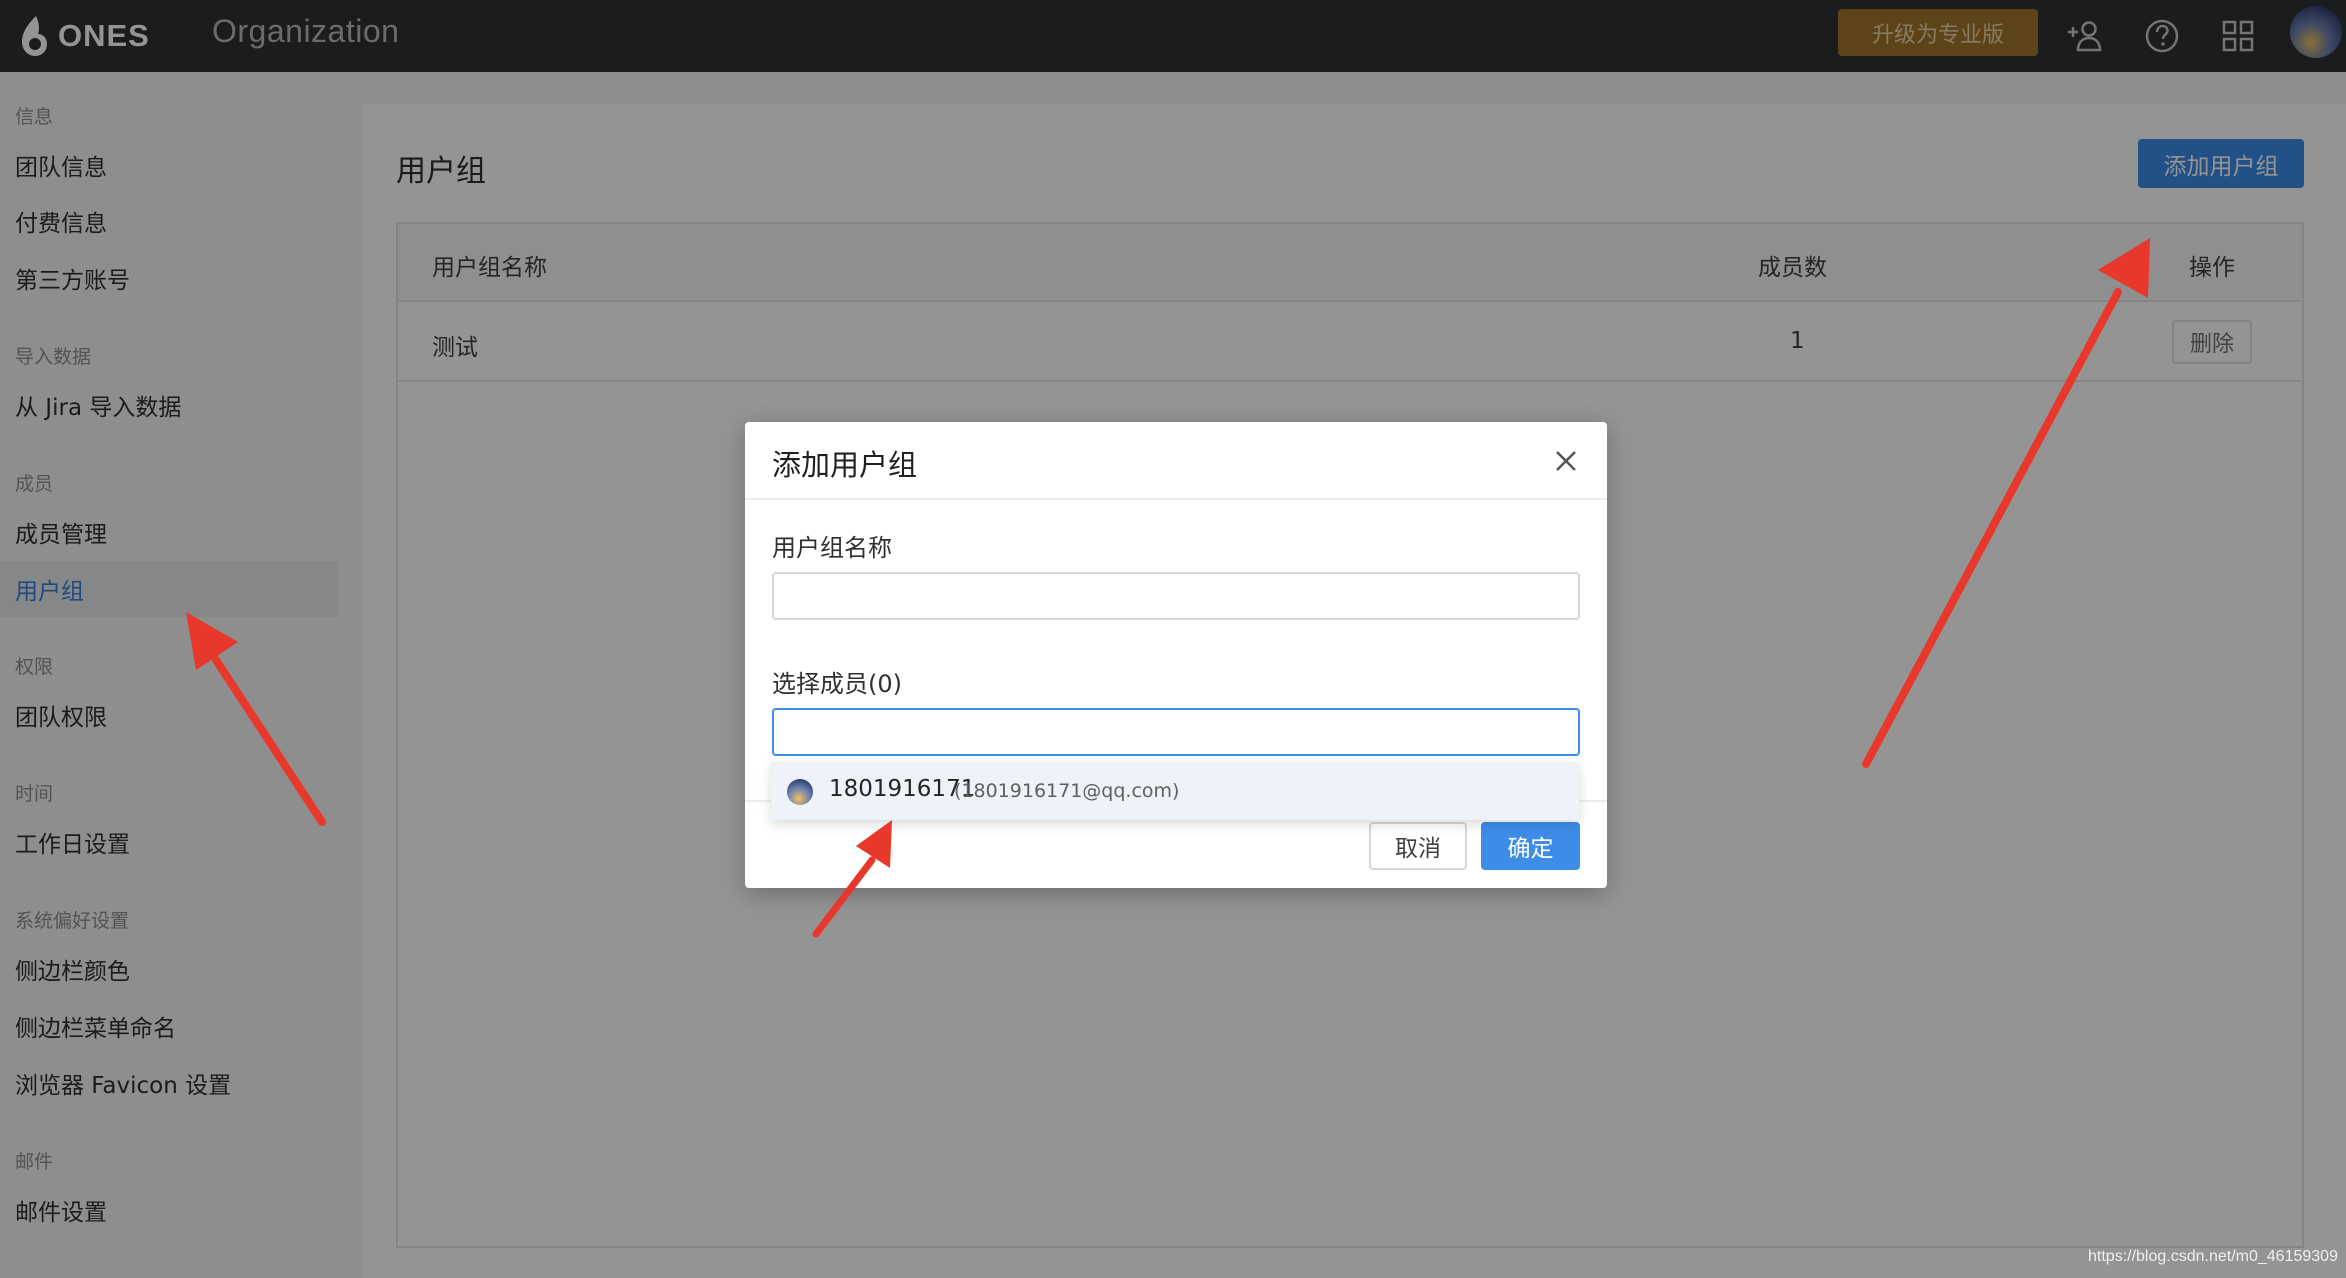 The height and width of the screenshot is (1278, 2346). I want to click on confirm-button: 确定, so click(1530, 846).